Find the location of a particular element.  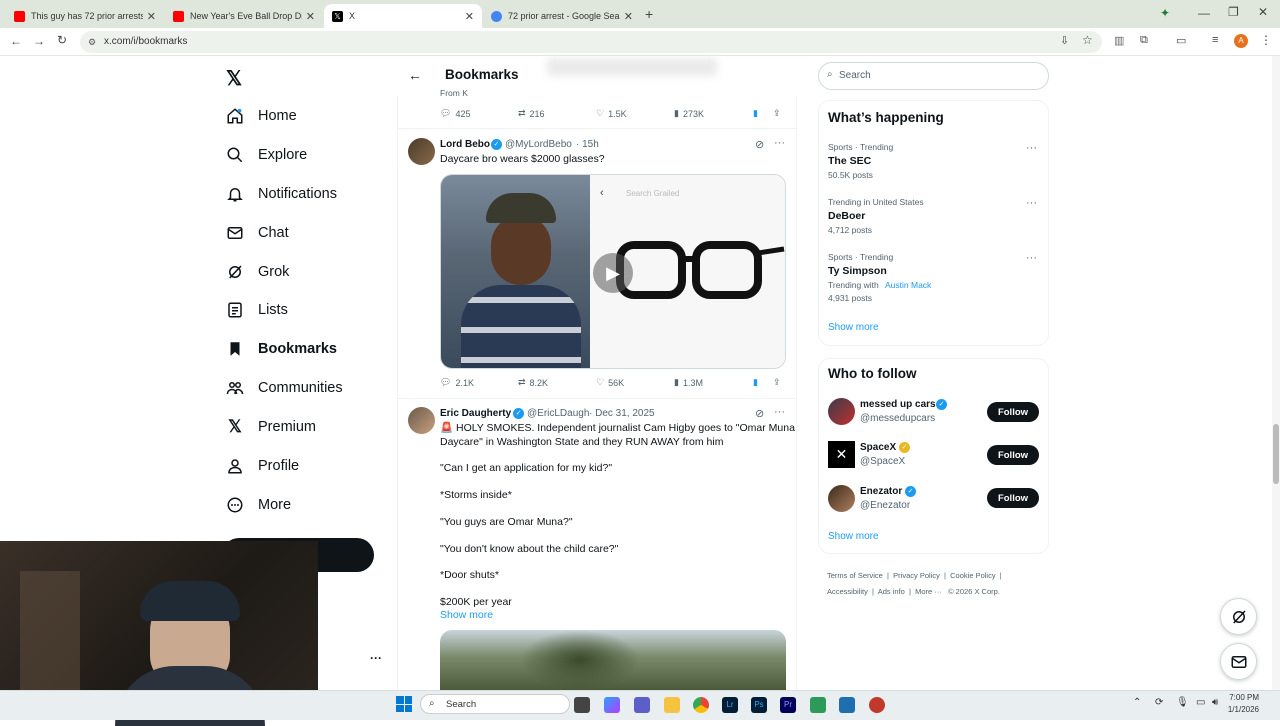

install-icon: ⇩ is located at coordinates (1064, 40).